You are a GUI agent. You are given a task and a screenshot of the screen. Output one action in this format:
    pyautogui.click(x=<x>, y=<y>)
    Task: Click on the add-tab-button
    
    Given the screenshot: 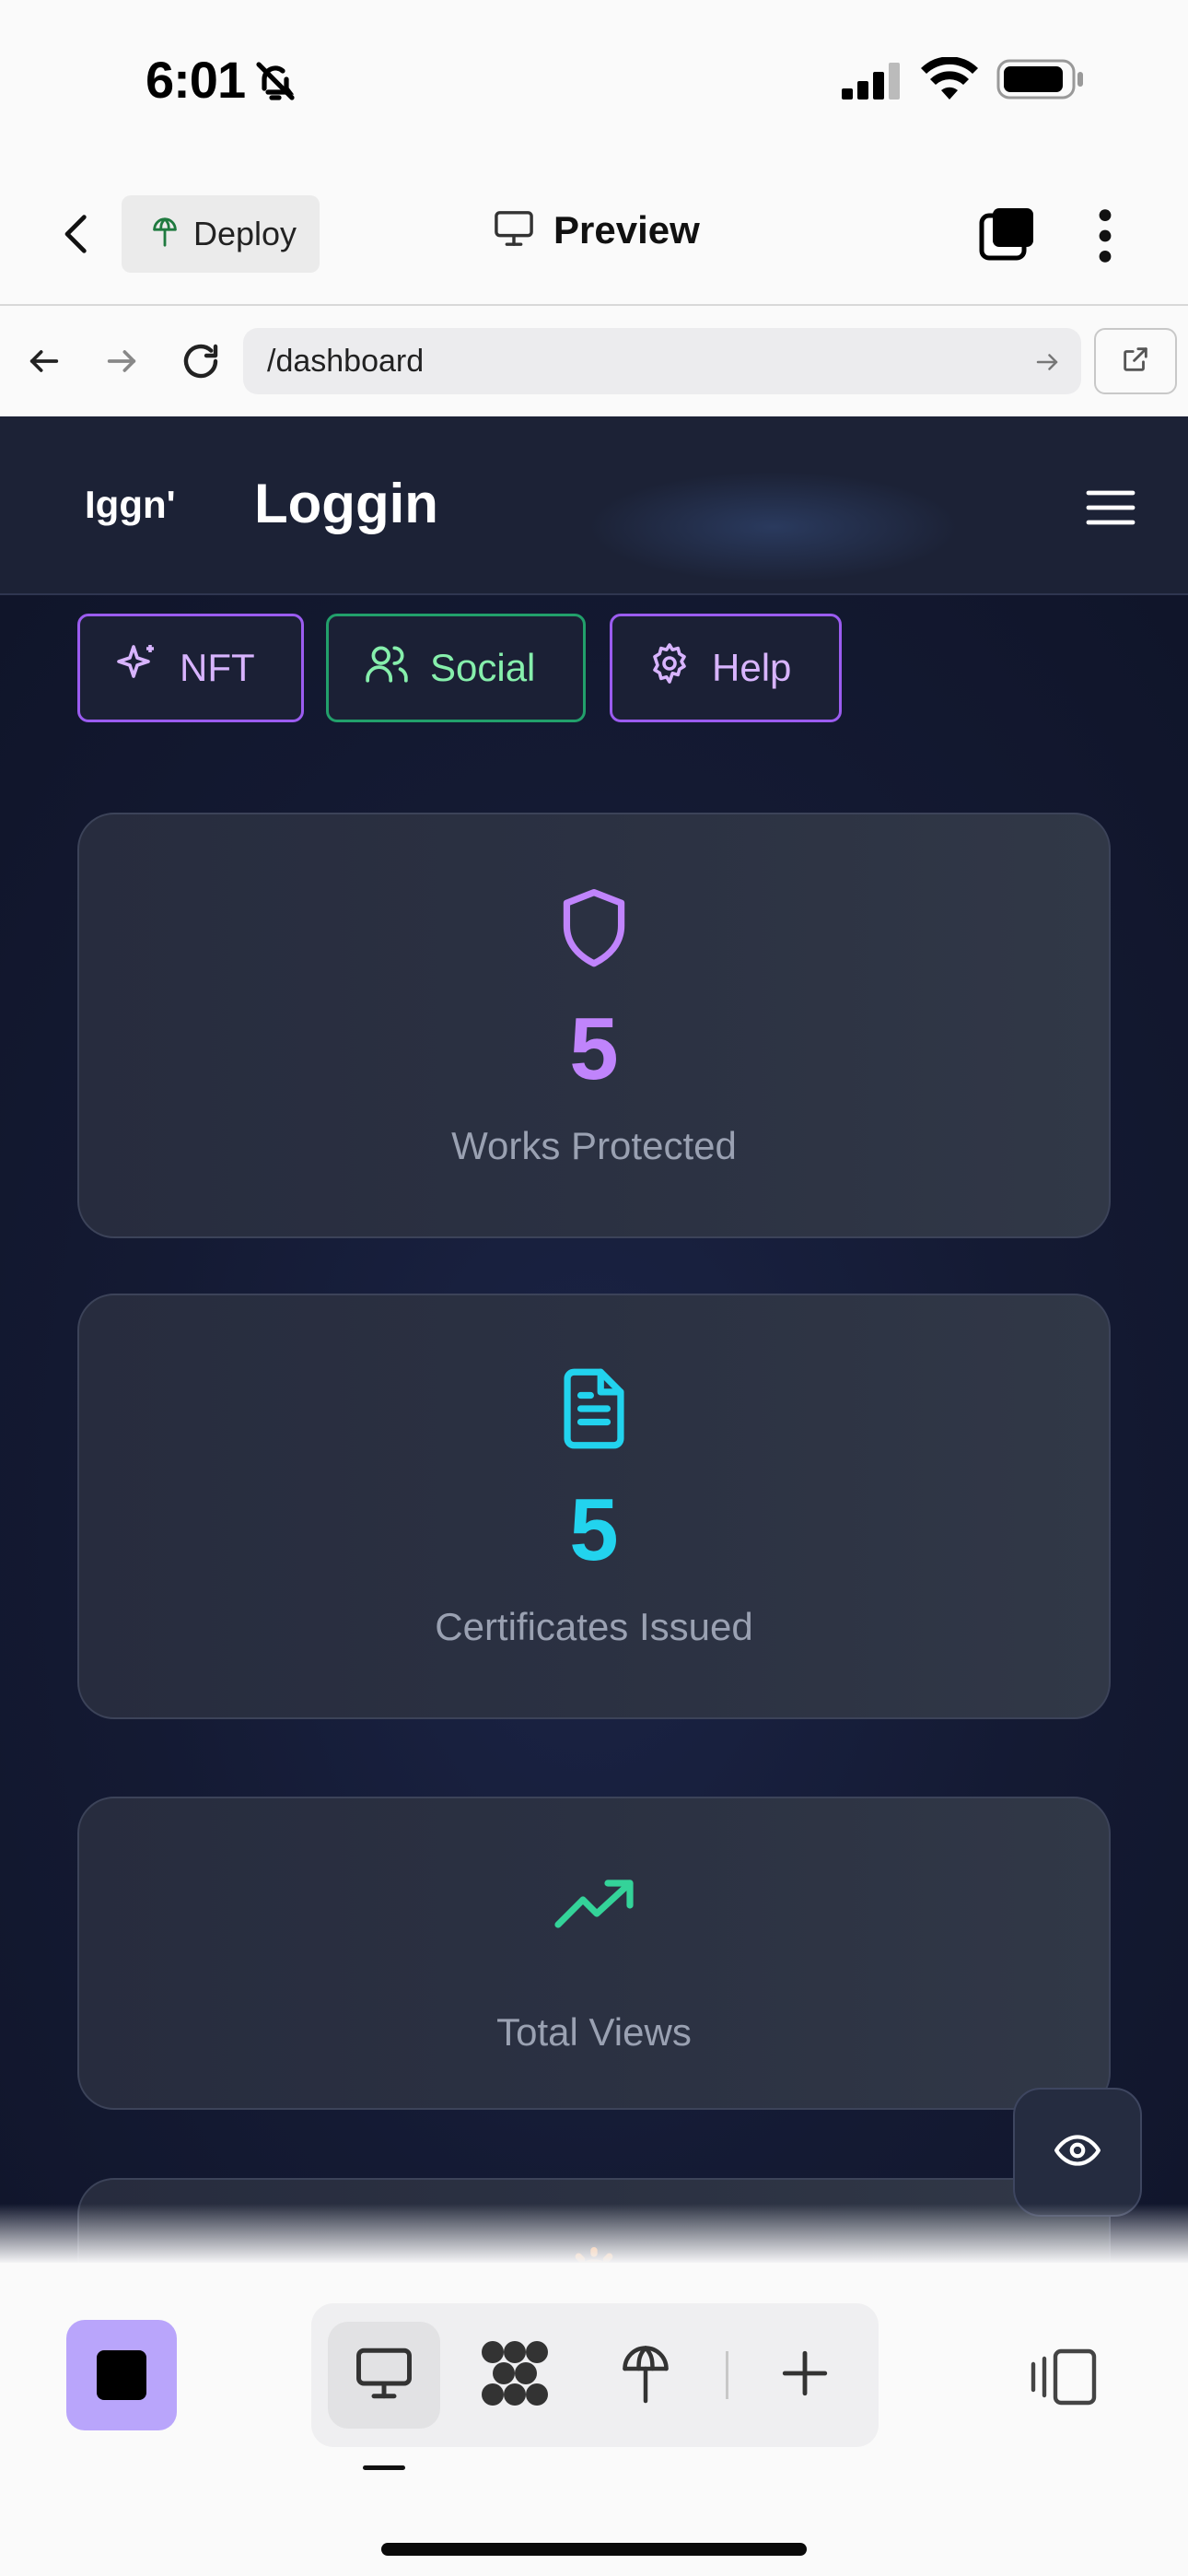 What is the action you would take?
    pyautogui.click(x=804, y=2375)
    